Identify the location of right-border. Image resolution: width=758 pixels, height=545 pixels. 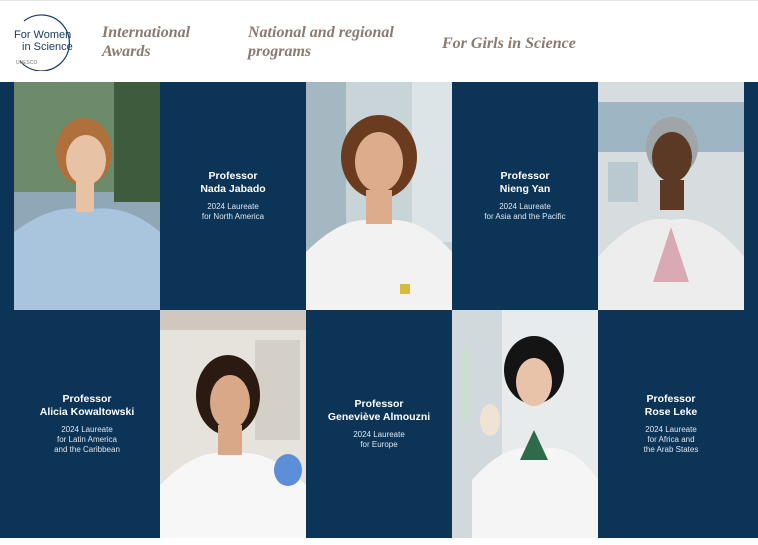
(750, 310).